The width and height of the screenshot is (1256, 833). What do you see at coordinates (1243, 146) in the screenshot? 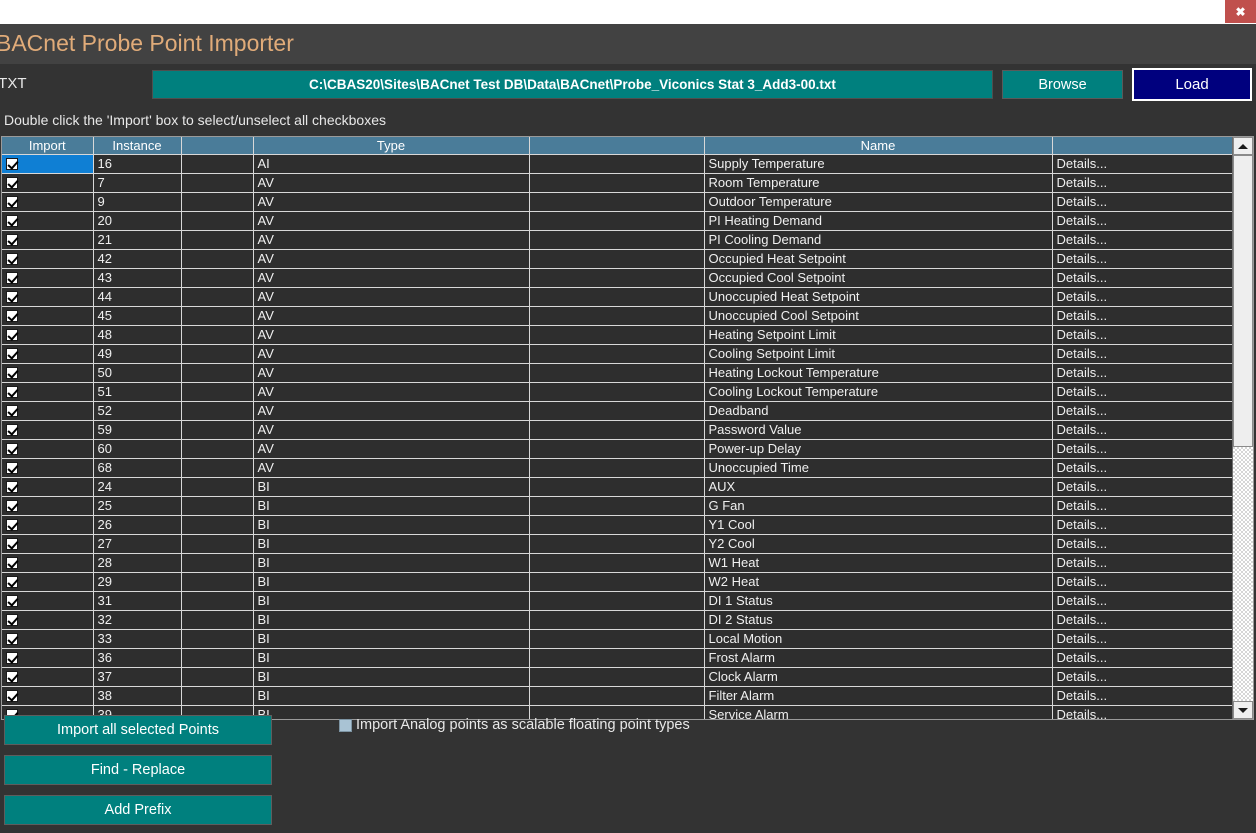
I see `scroll-up-button` at bounding box center [1243, 146].